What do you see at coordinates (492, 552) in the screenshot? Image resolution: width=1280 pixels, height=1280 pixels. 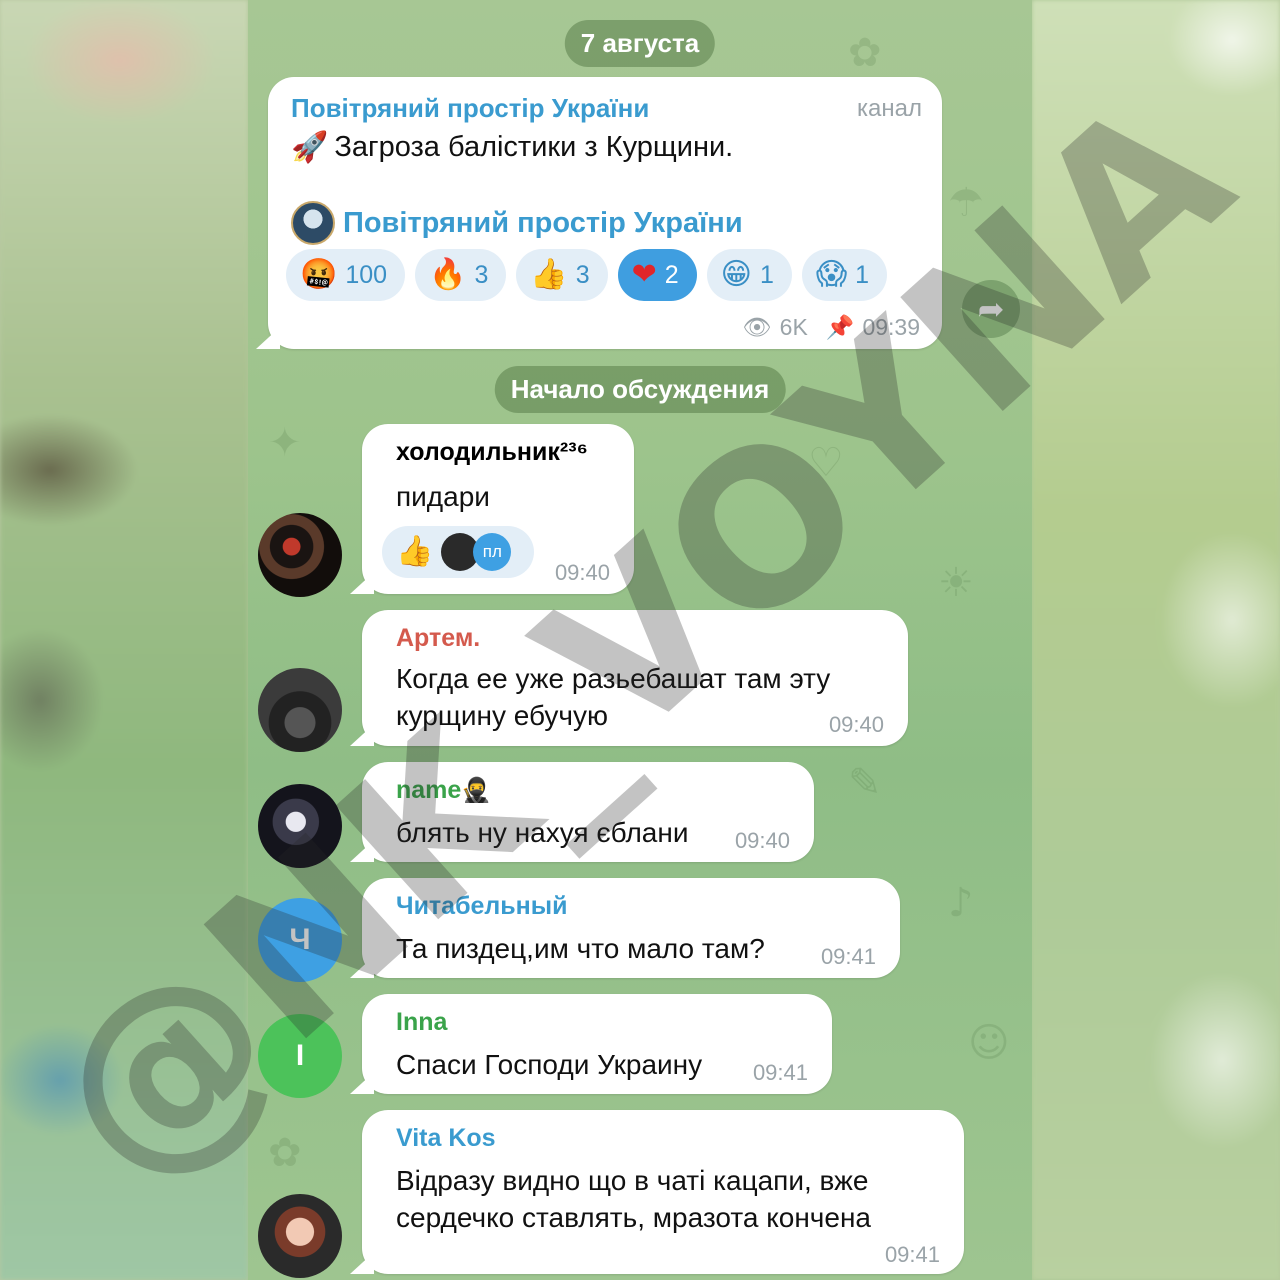 I see `reactor-avatar: пл` at bounding box center [492, 552].